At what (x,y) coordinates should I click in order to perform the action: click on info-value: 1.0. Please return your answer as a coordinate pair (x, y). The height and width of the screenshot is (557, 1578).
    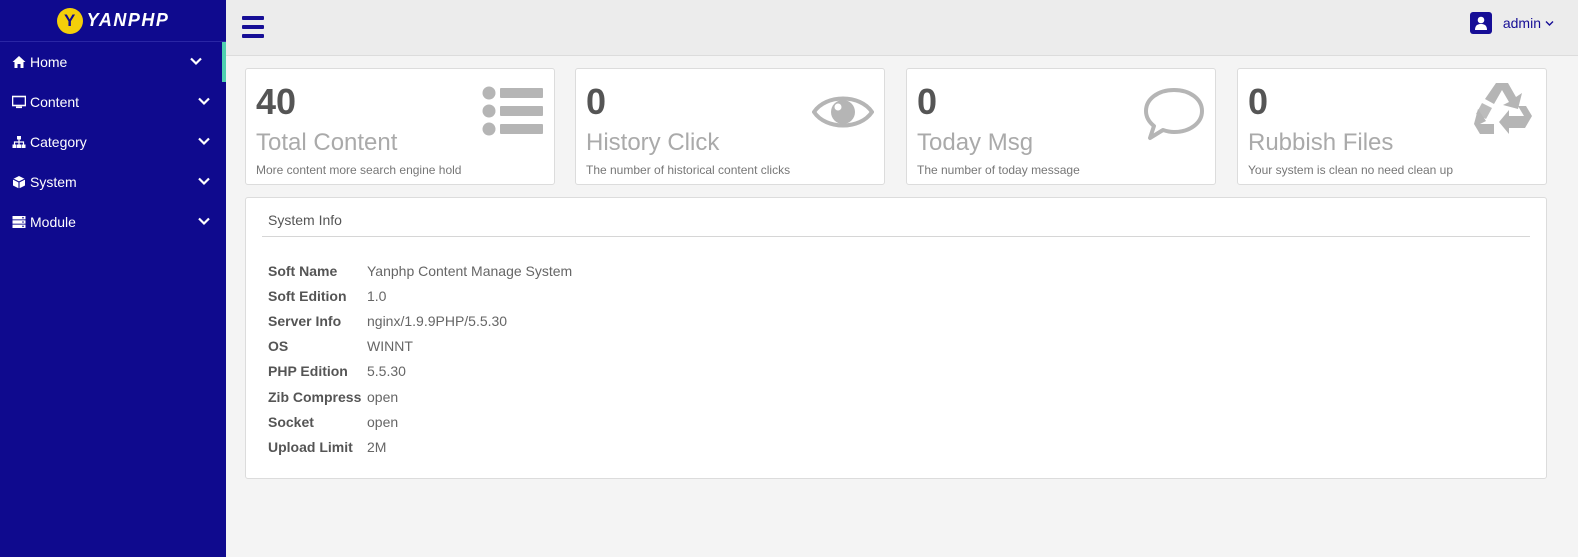
    Looking at the image, I should click on (377, 295).